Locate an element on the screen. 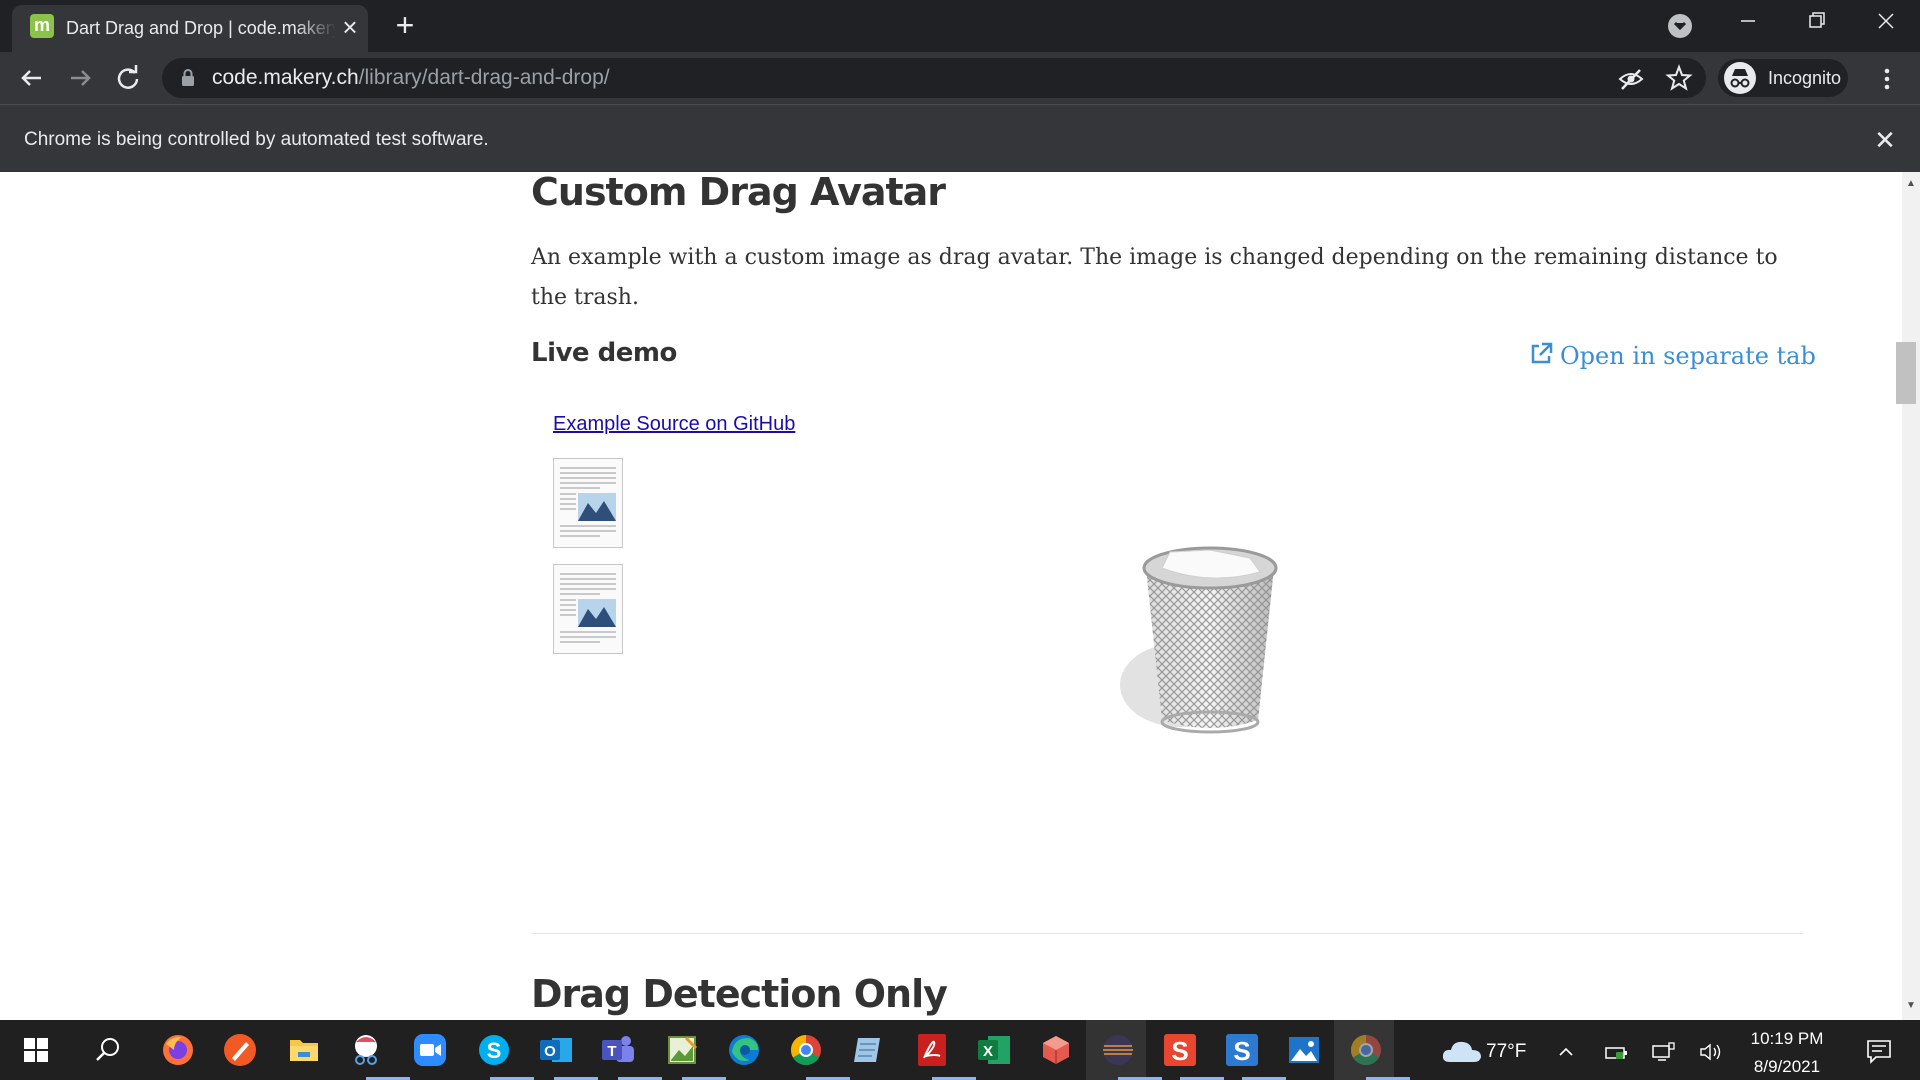 The height and width of the screenshot is (1080, 1920). weather-cloud-icon is located at coordinates (1462, 1051).